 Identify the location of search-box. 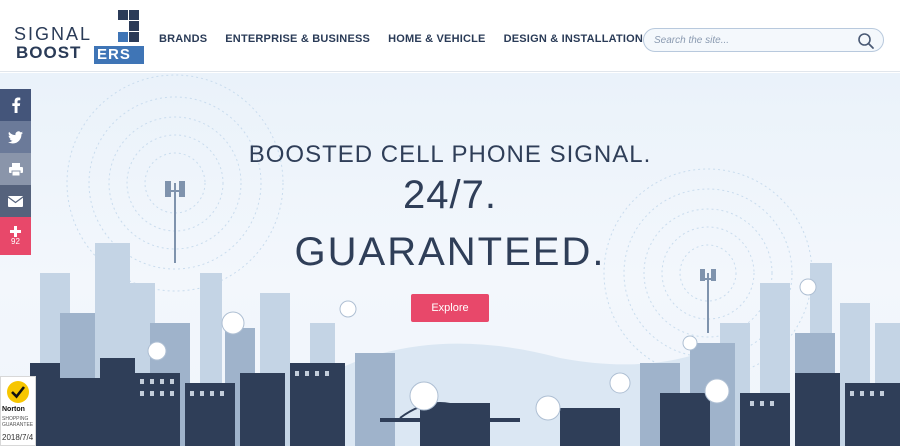
(763, 40).